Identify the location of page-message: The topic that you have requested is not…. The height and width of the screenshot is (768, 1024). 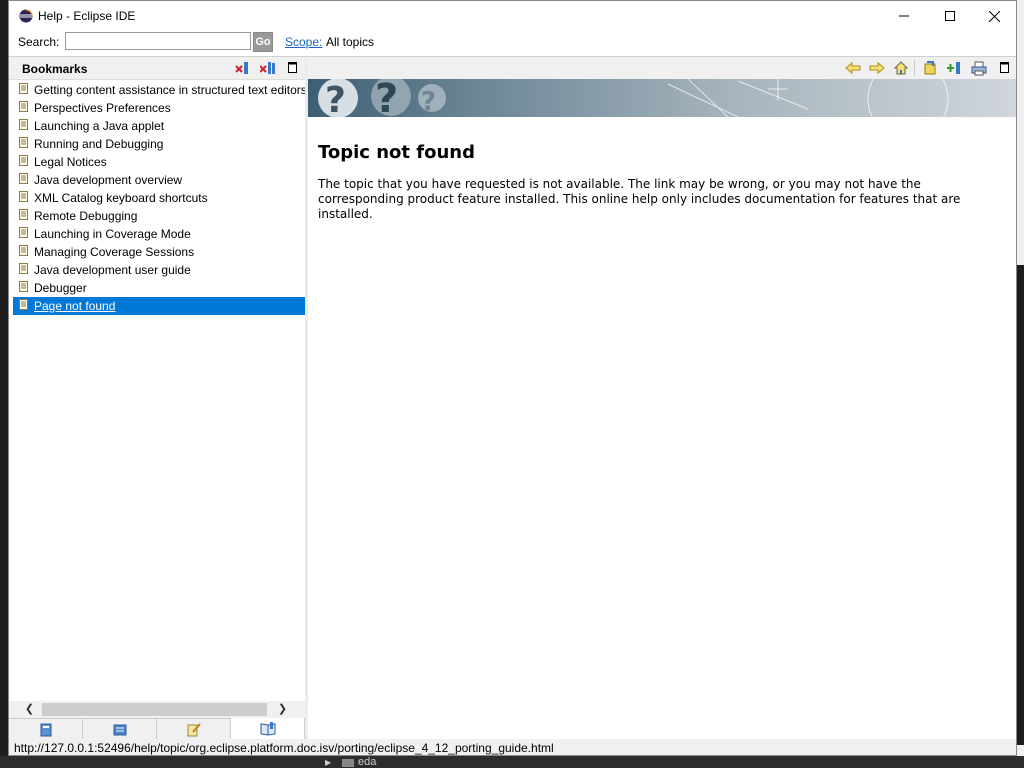
(639, 199).